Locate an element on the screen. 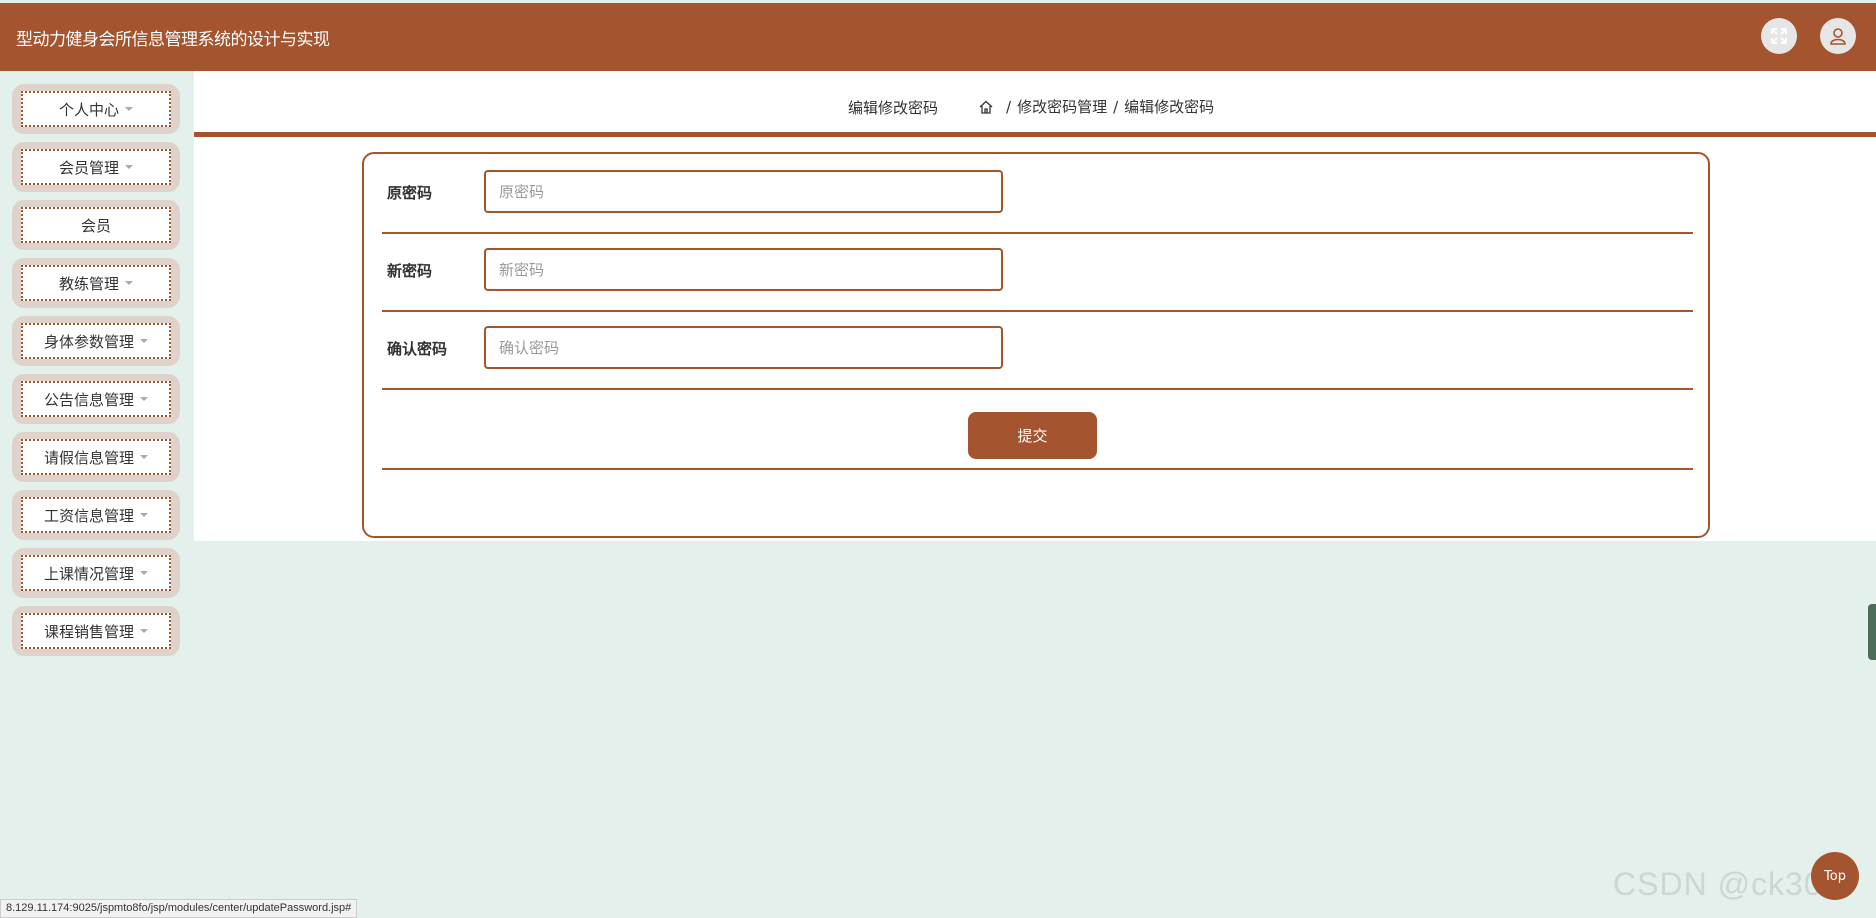 This screenshot has width=1876, height=918. submit-button: 提交 is located at coordinates (1032, 435).